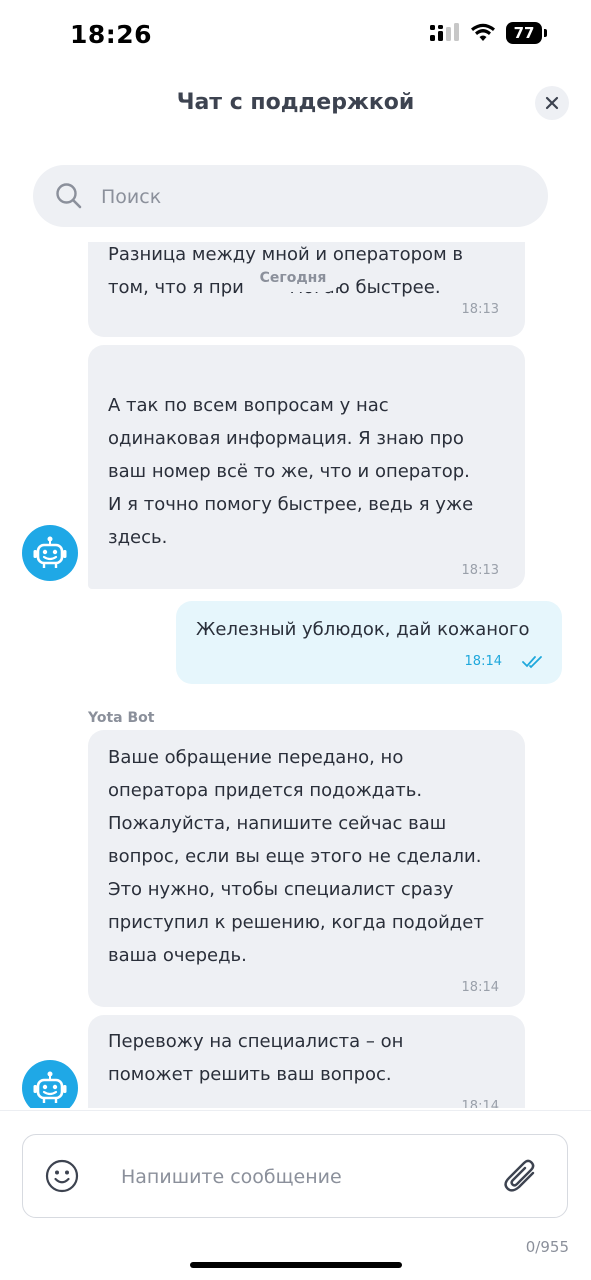 The height and width of the screenshot is (1280, 591). I want to click on message-text-line: А так по всем вопросам у нас, so click(248, 405).